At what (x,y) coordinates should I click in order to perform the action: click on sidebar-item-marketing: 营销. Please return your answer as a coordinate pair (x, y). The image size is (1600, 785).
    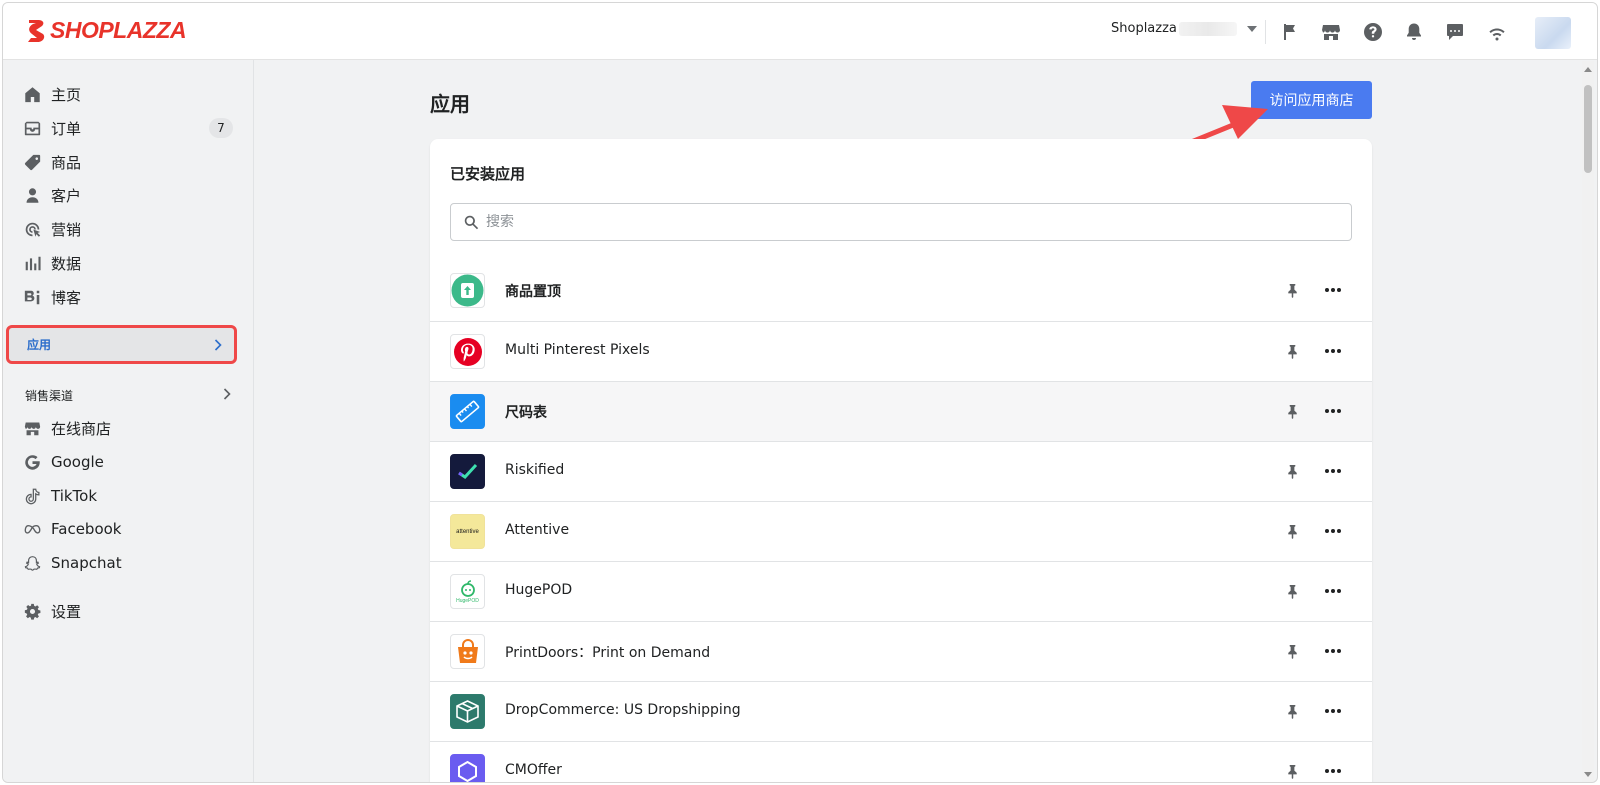
    Looking at the image, I should click on (128, 229).